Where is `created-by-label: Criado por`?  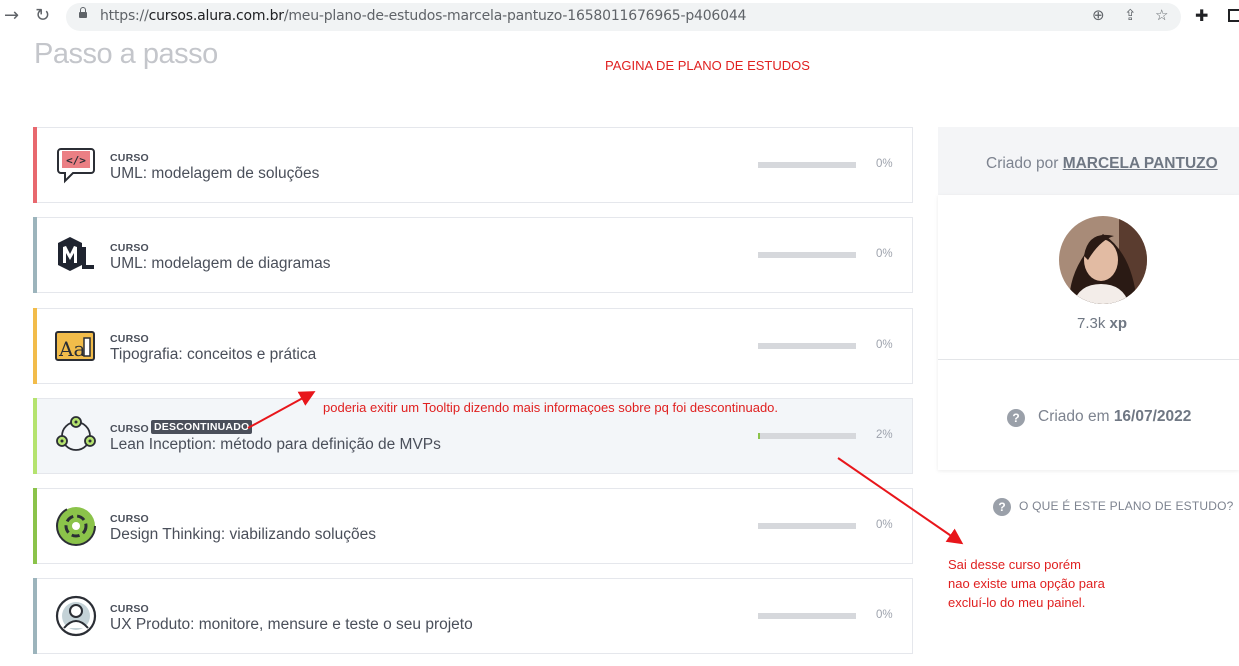
created-by-label: Criado por is located at coordinates (1022, 163).